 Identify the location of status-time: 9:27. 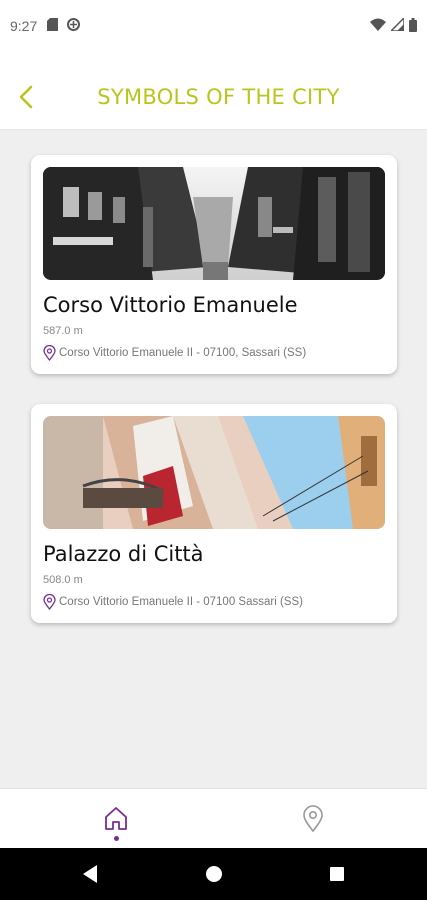
(24, 26).